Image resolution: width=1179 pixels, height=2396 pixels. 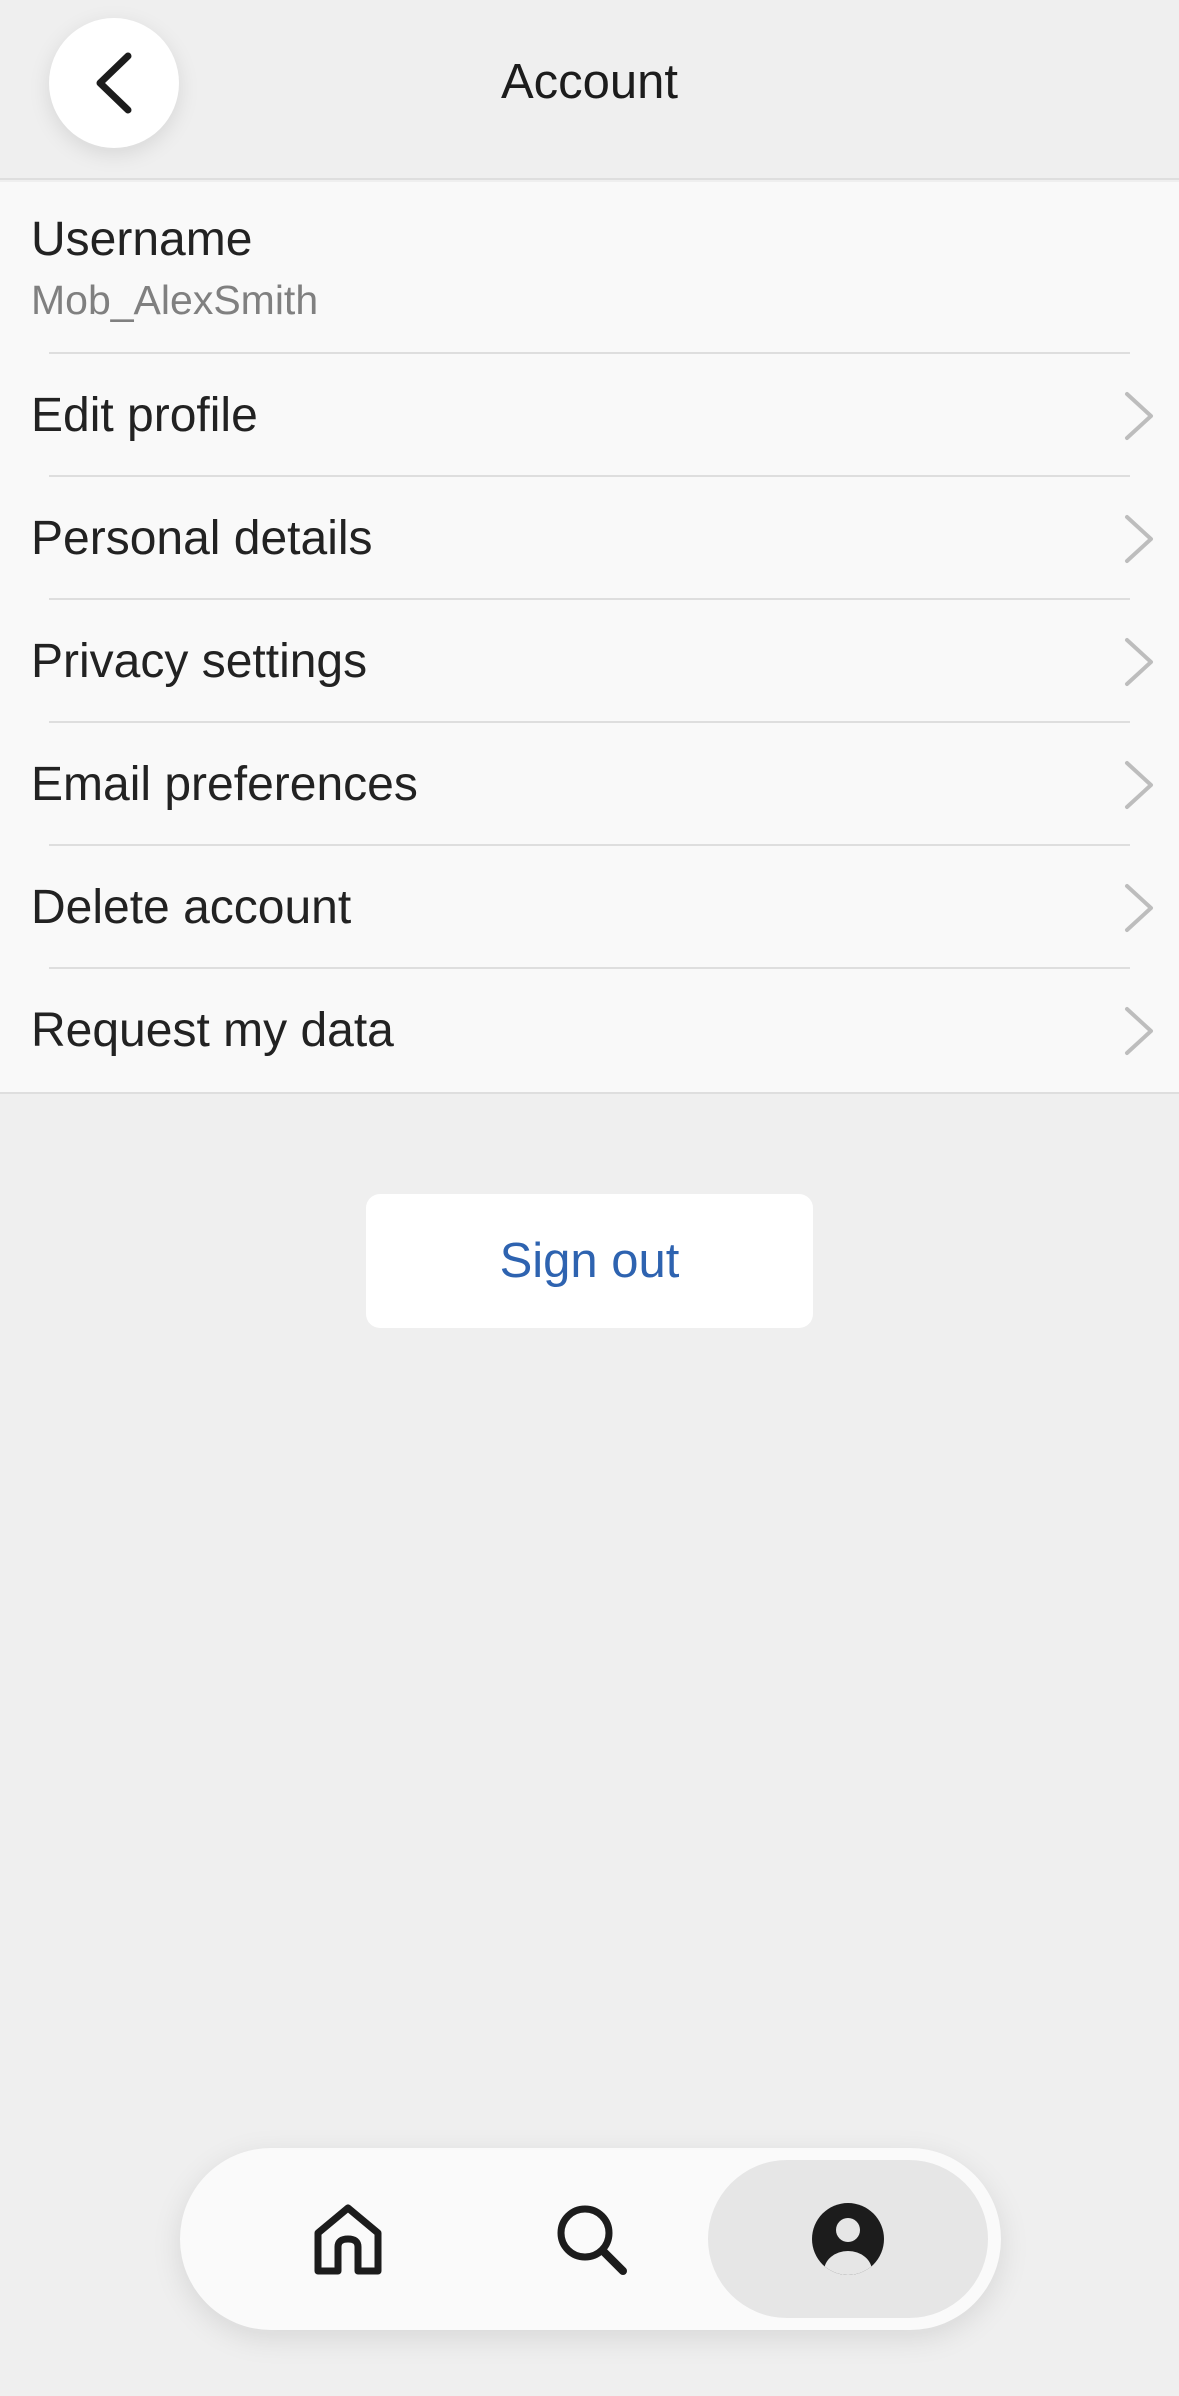 I want to click on username-value: Mob_AlexSmith, so click(x=175, y=300).